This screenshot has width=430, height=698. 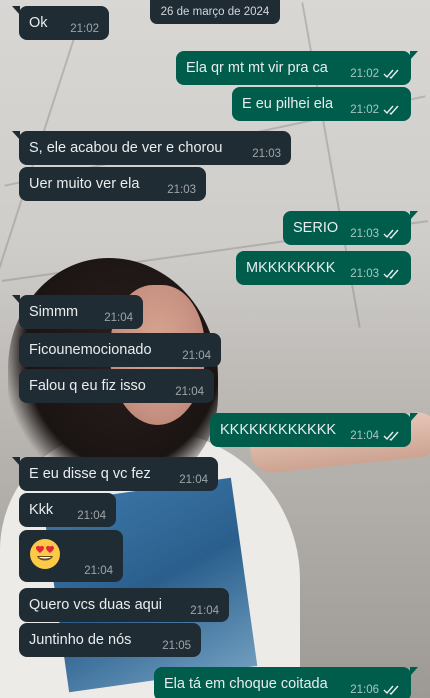 I want to click on message-bubble-incoming: Quero vcs duas aqui 21:04, so click(x=124, y=605).